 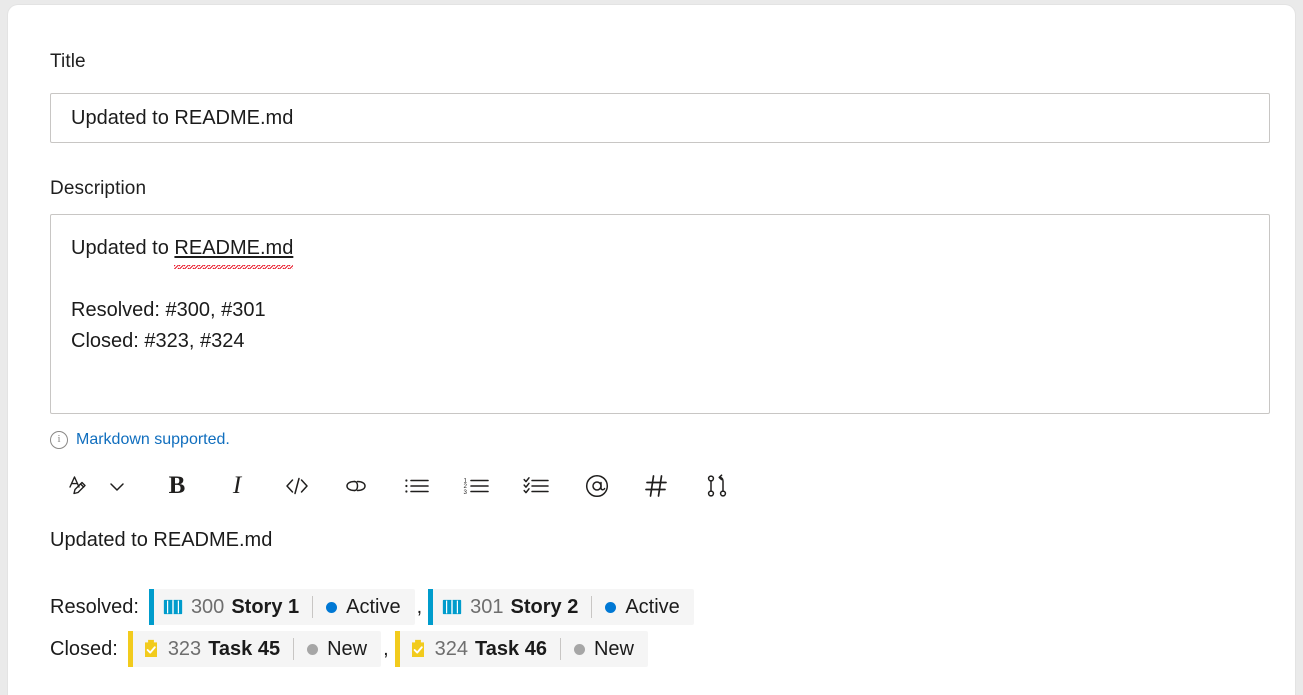 I want to click on work-item-chip: 300 Story 1 Active, so click(x=281, y=607).